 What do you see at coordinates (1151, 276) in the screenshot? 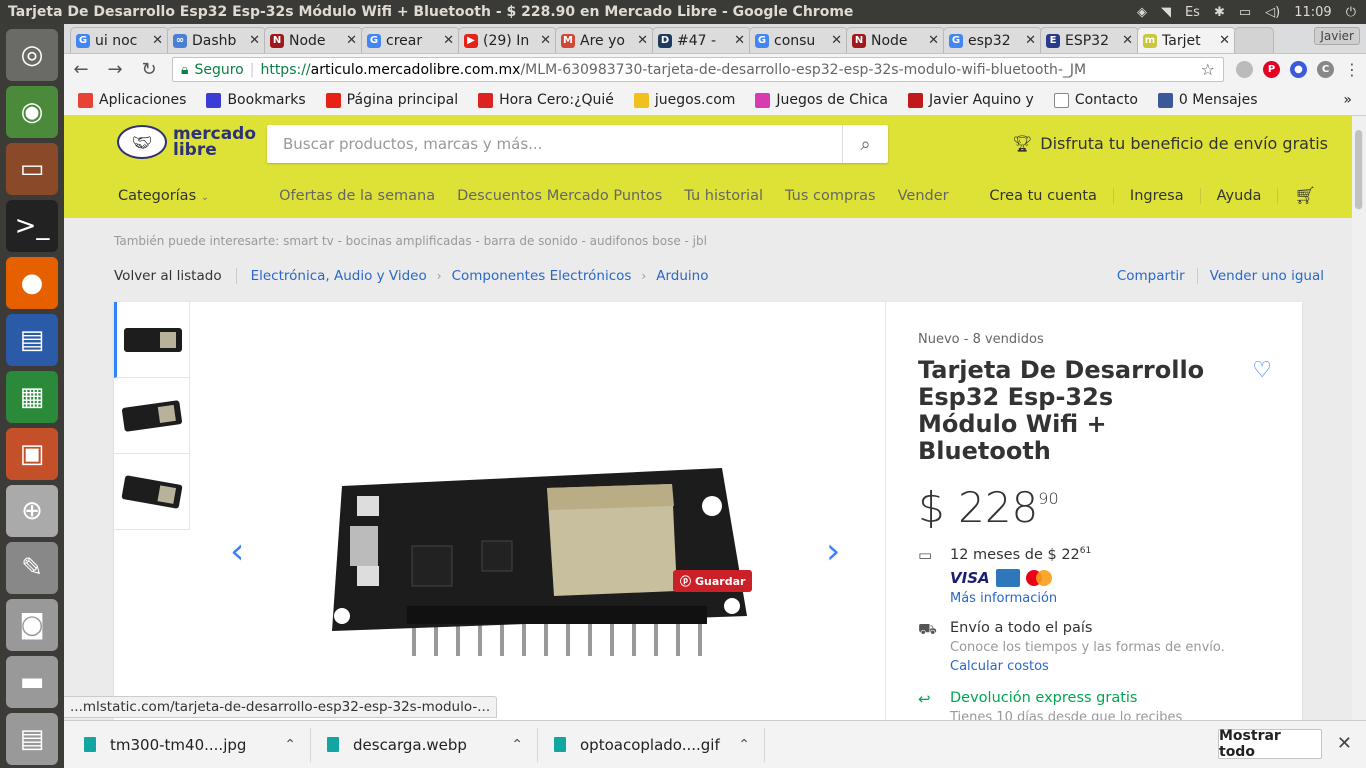
I see `share-link: Compartir` at bounding box center [1151, 276].